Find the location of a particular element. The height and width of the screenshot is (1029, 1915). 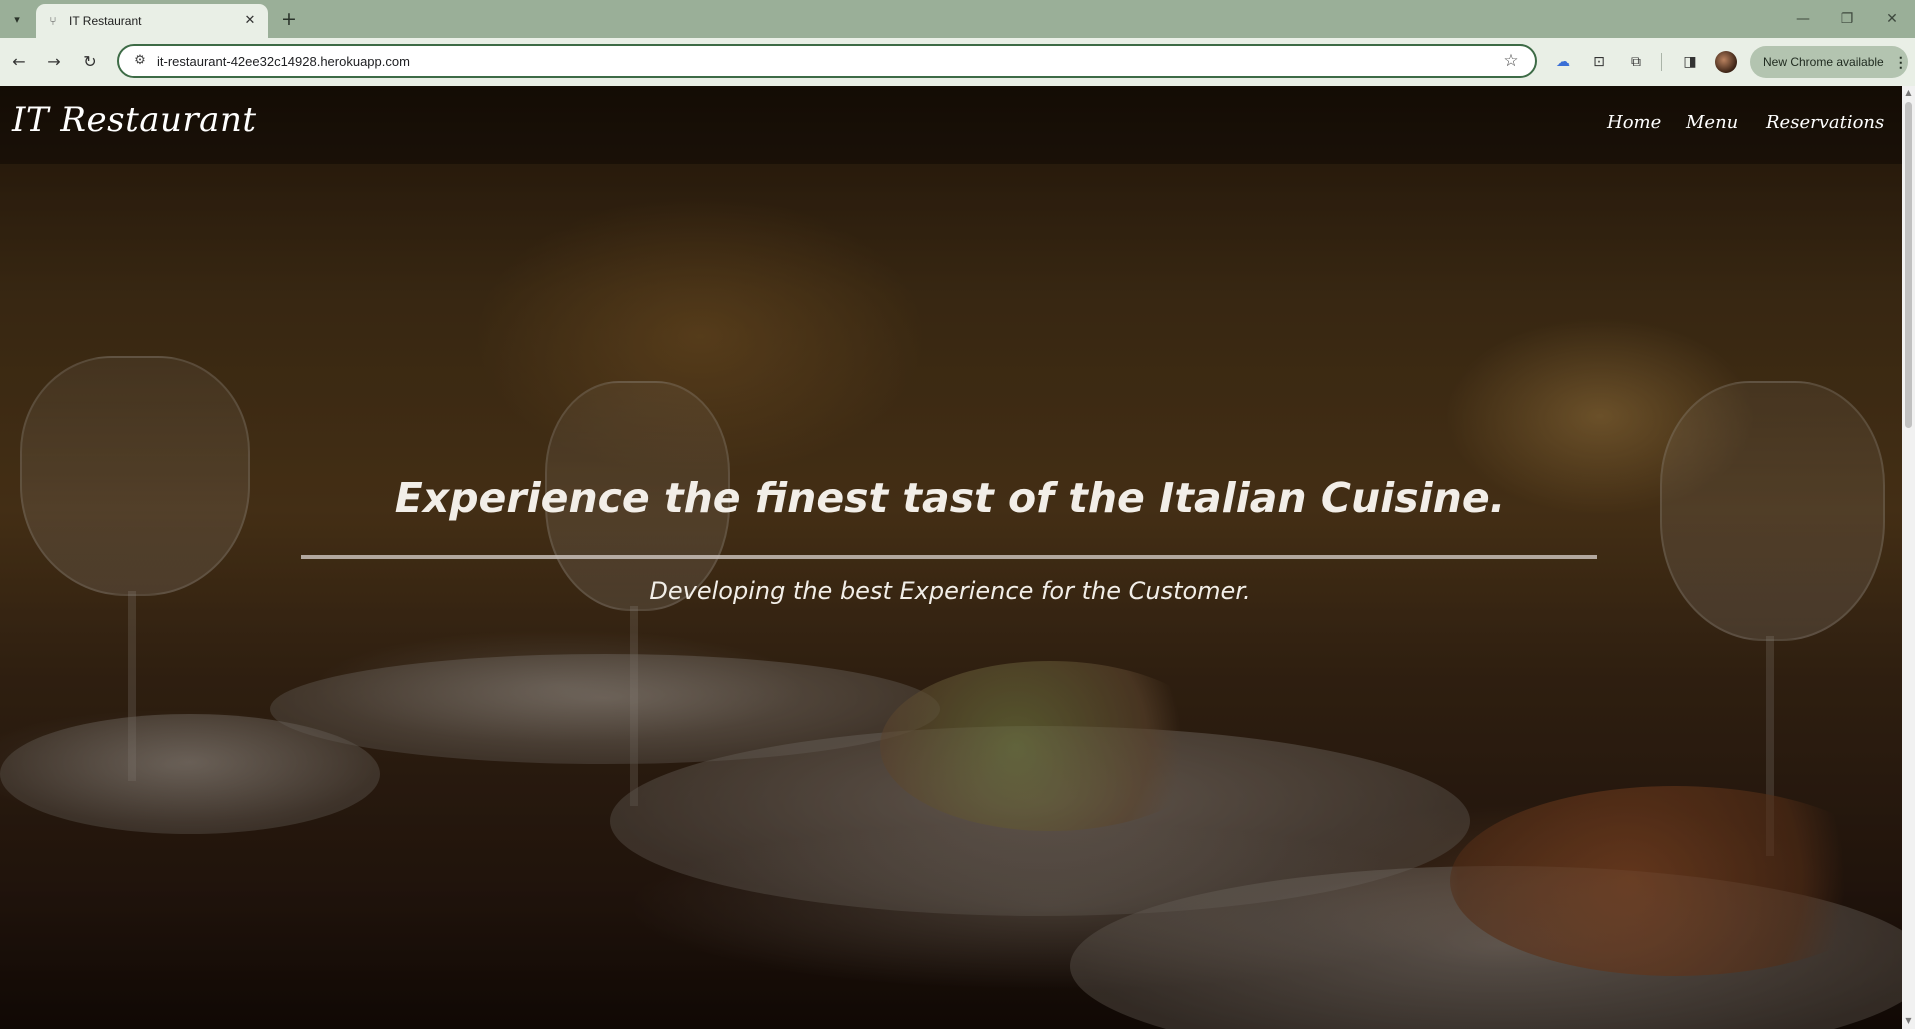

tab-close-icon: ✕ is located at coordinates (250, 21).